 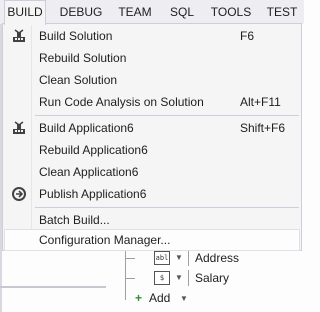 I want to click on menu-item-clean-solution: Clean Solution, so click(x=152, y=80).